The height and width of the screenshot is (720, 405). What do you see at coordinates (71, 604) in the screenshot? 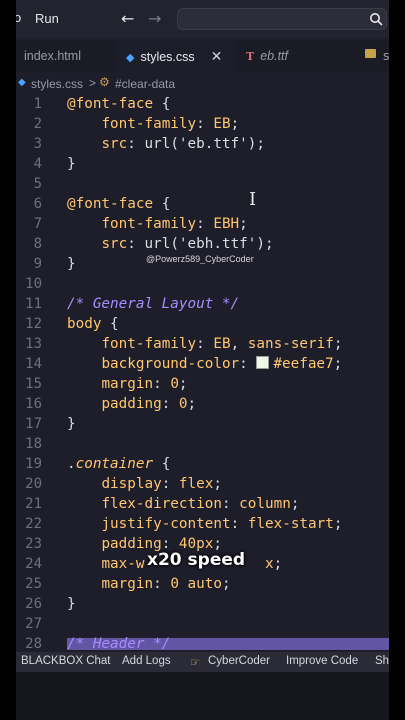
I see `code-line-26: }` at bounding box center [71, 604].